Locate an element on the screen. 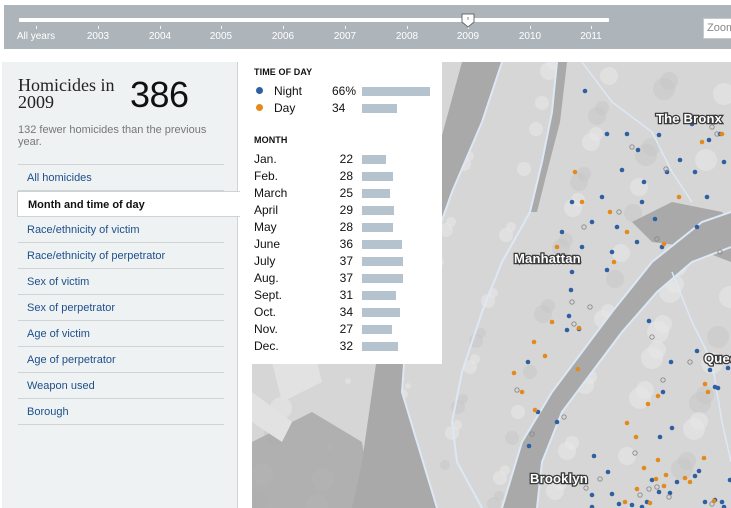 The height and width of the screenshot is (508, 731). month-value: 34 is located at coordinates (346, 312).